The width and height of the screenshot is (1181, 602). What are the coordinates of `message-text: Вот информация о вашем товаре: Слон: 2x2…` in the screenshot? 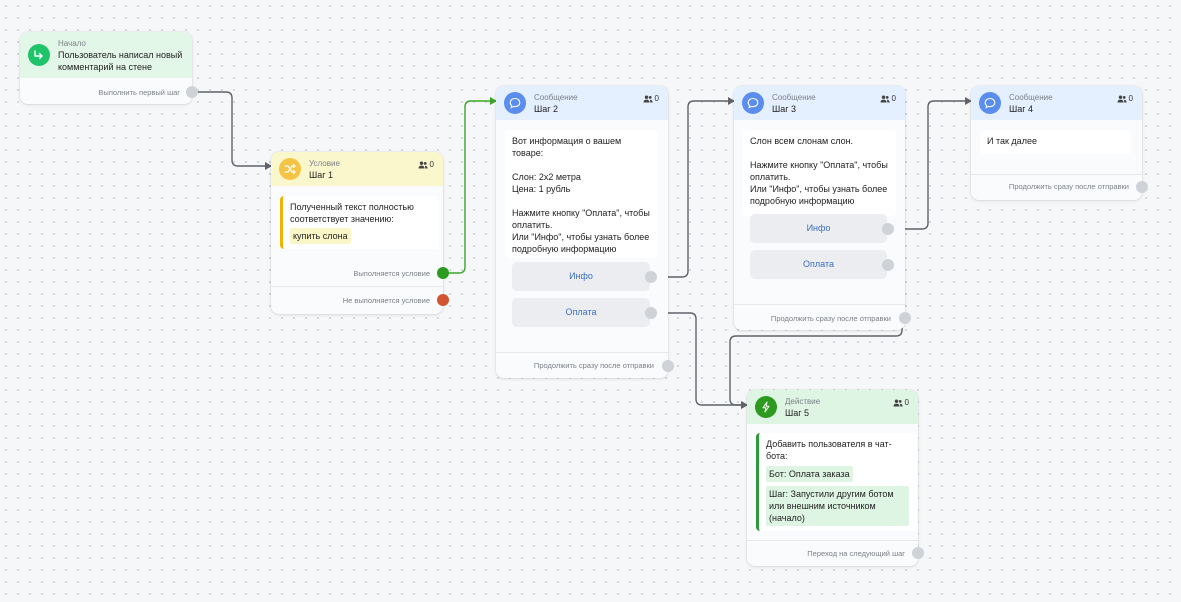 It's located at (581, 194).